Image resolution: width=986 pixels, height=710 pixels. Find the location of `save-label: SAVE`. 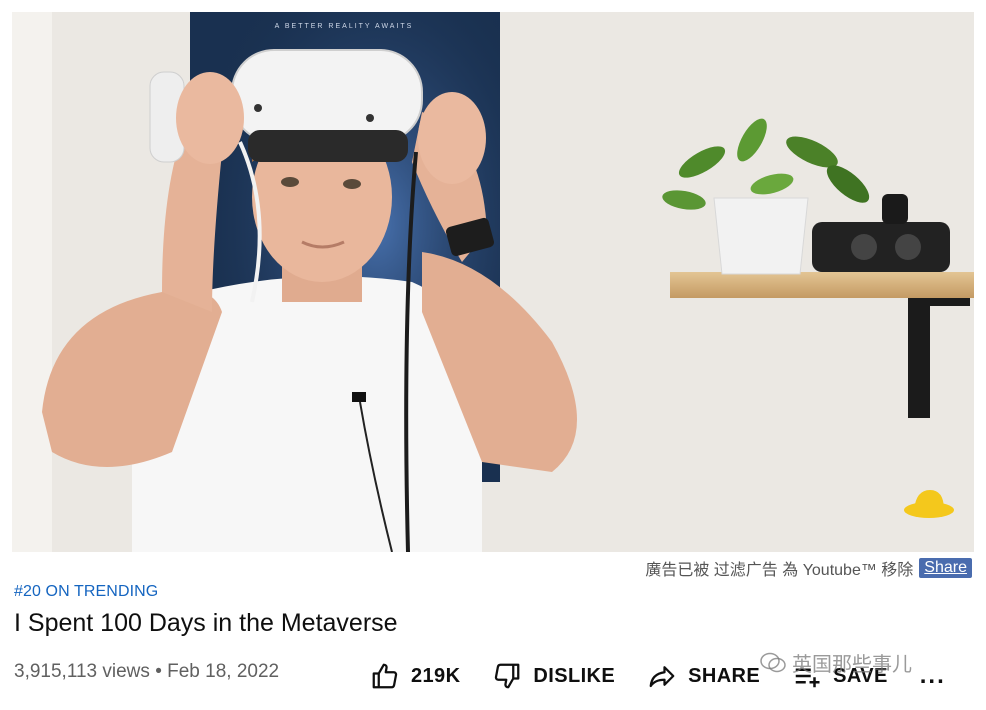

save-label: SAVE is located at coordinates (860, 675).